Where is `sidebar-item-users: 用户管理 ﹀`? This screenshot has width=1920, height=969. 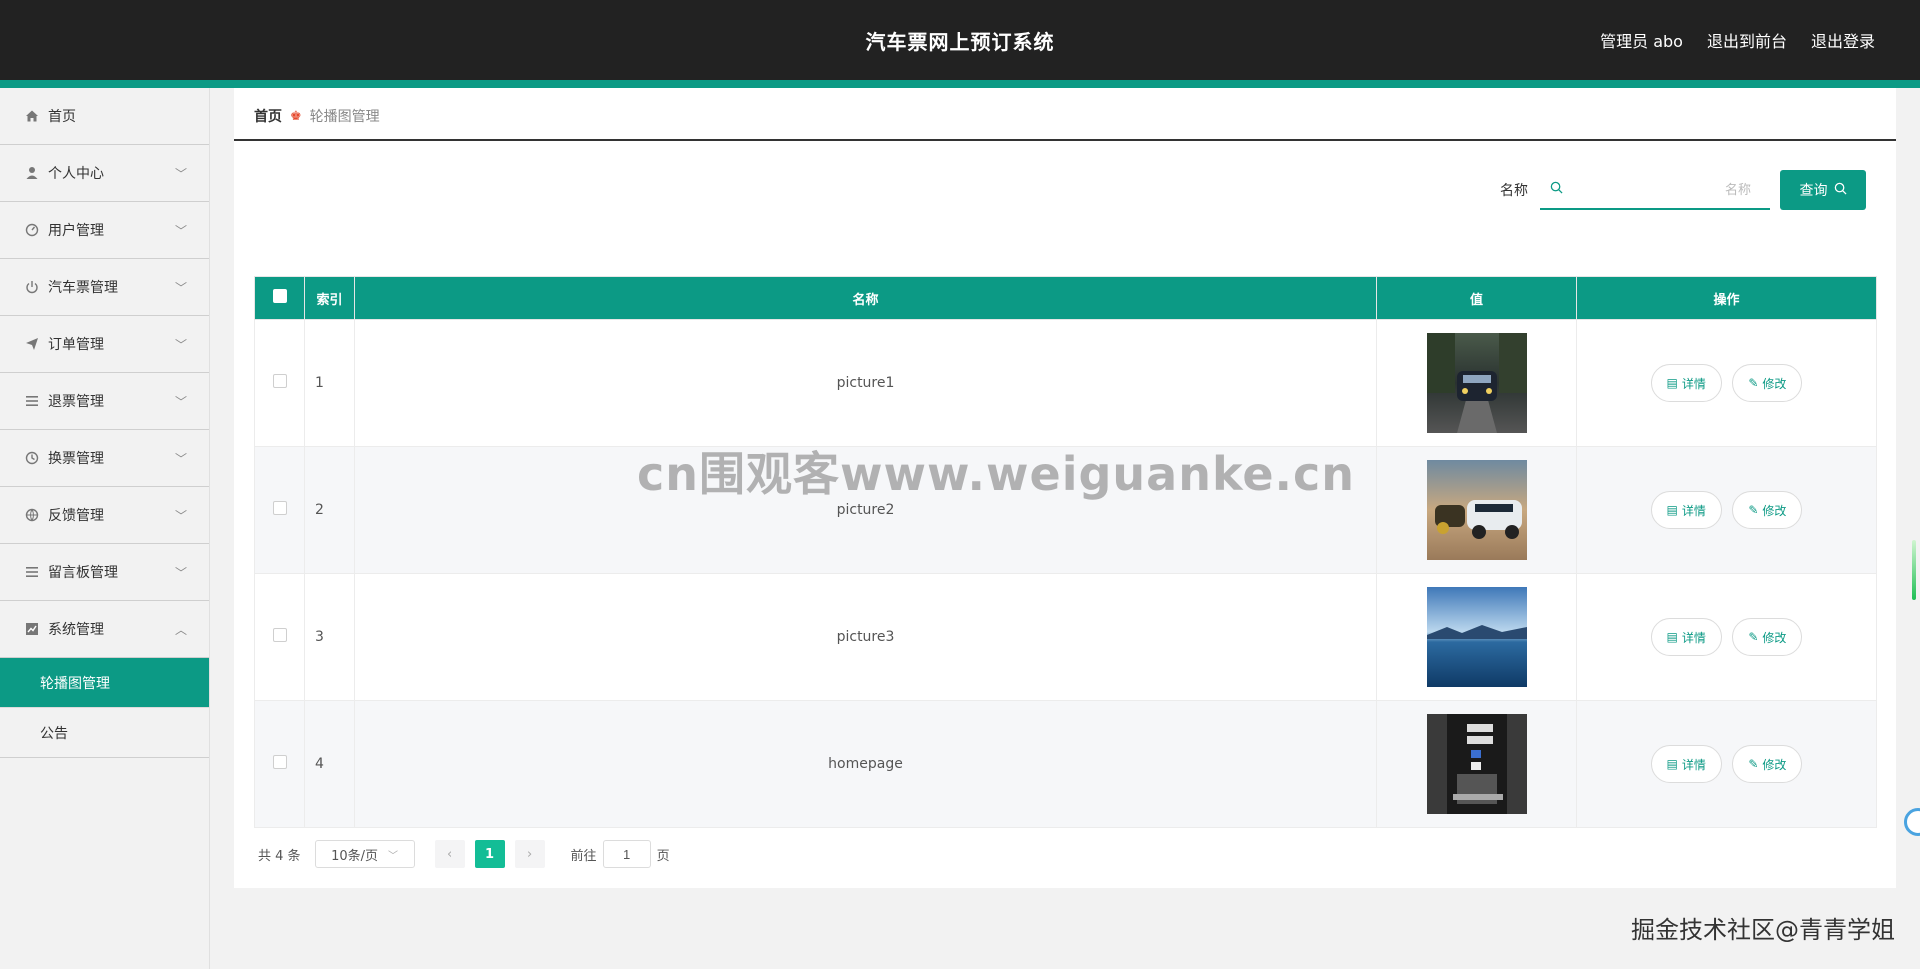
sidebar-item-users: 用户管理 ﹀ is located at coordinates (104, 230).